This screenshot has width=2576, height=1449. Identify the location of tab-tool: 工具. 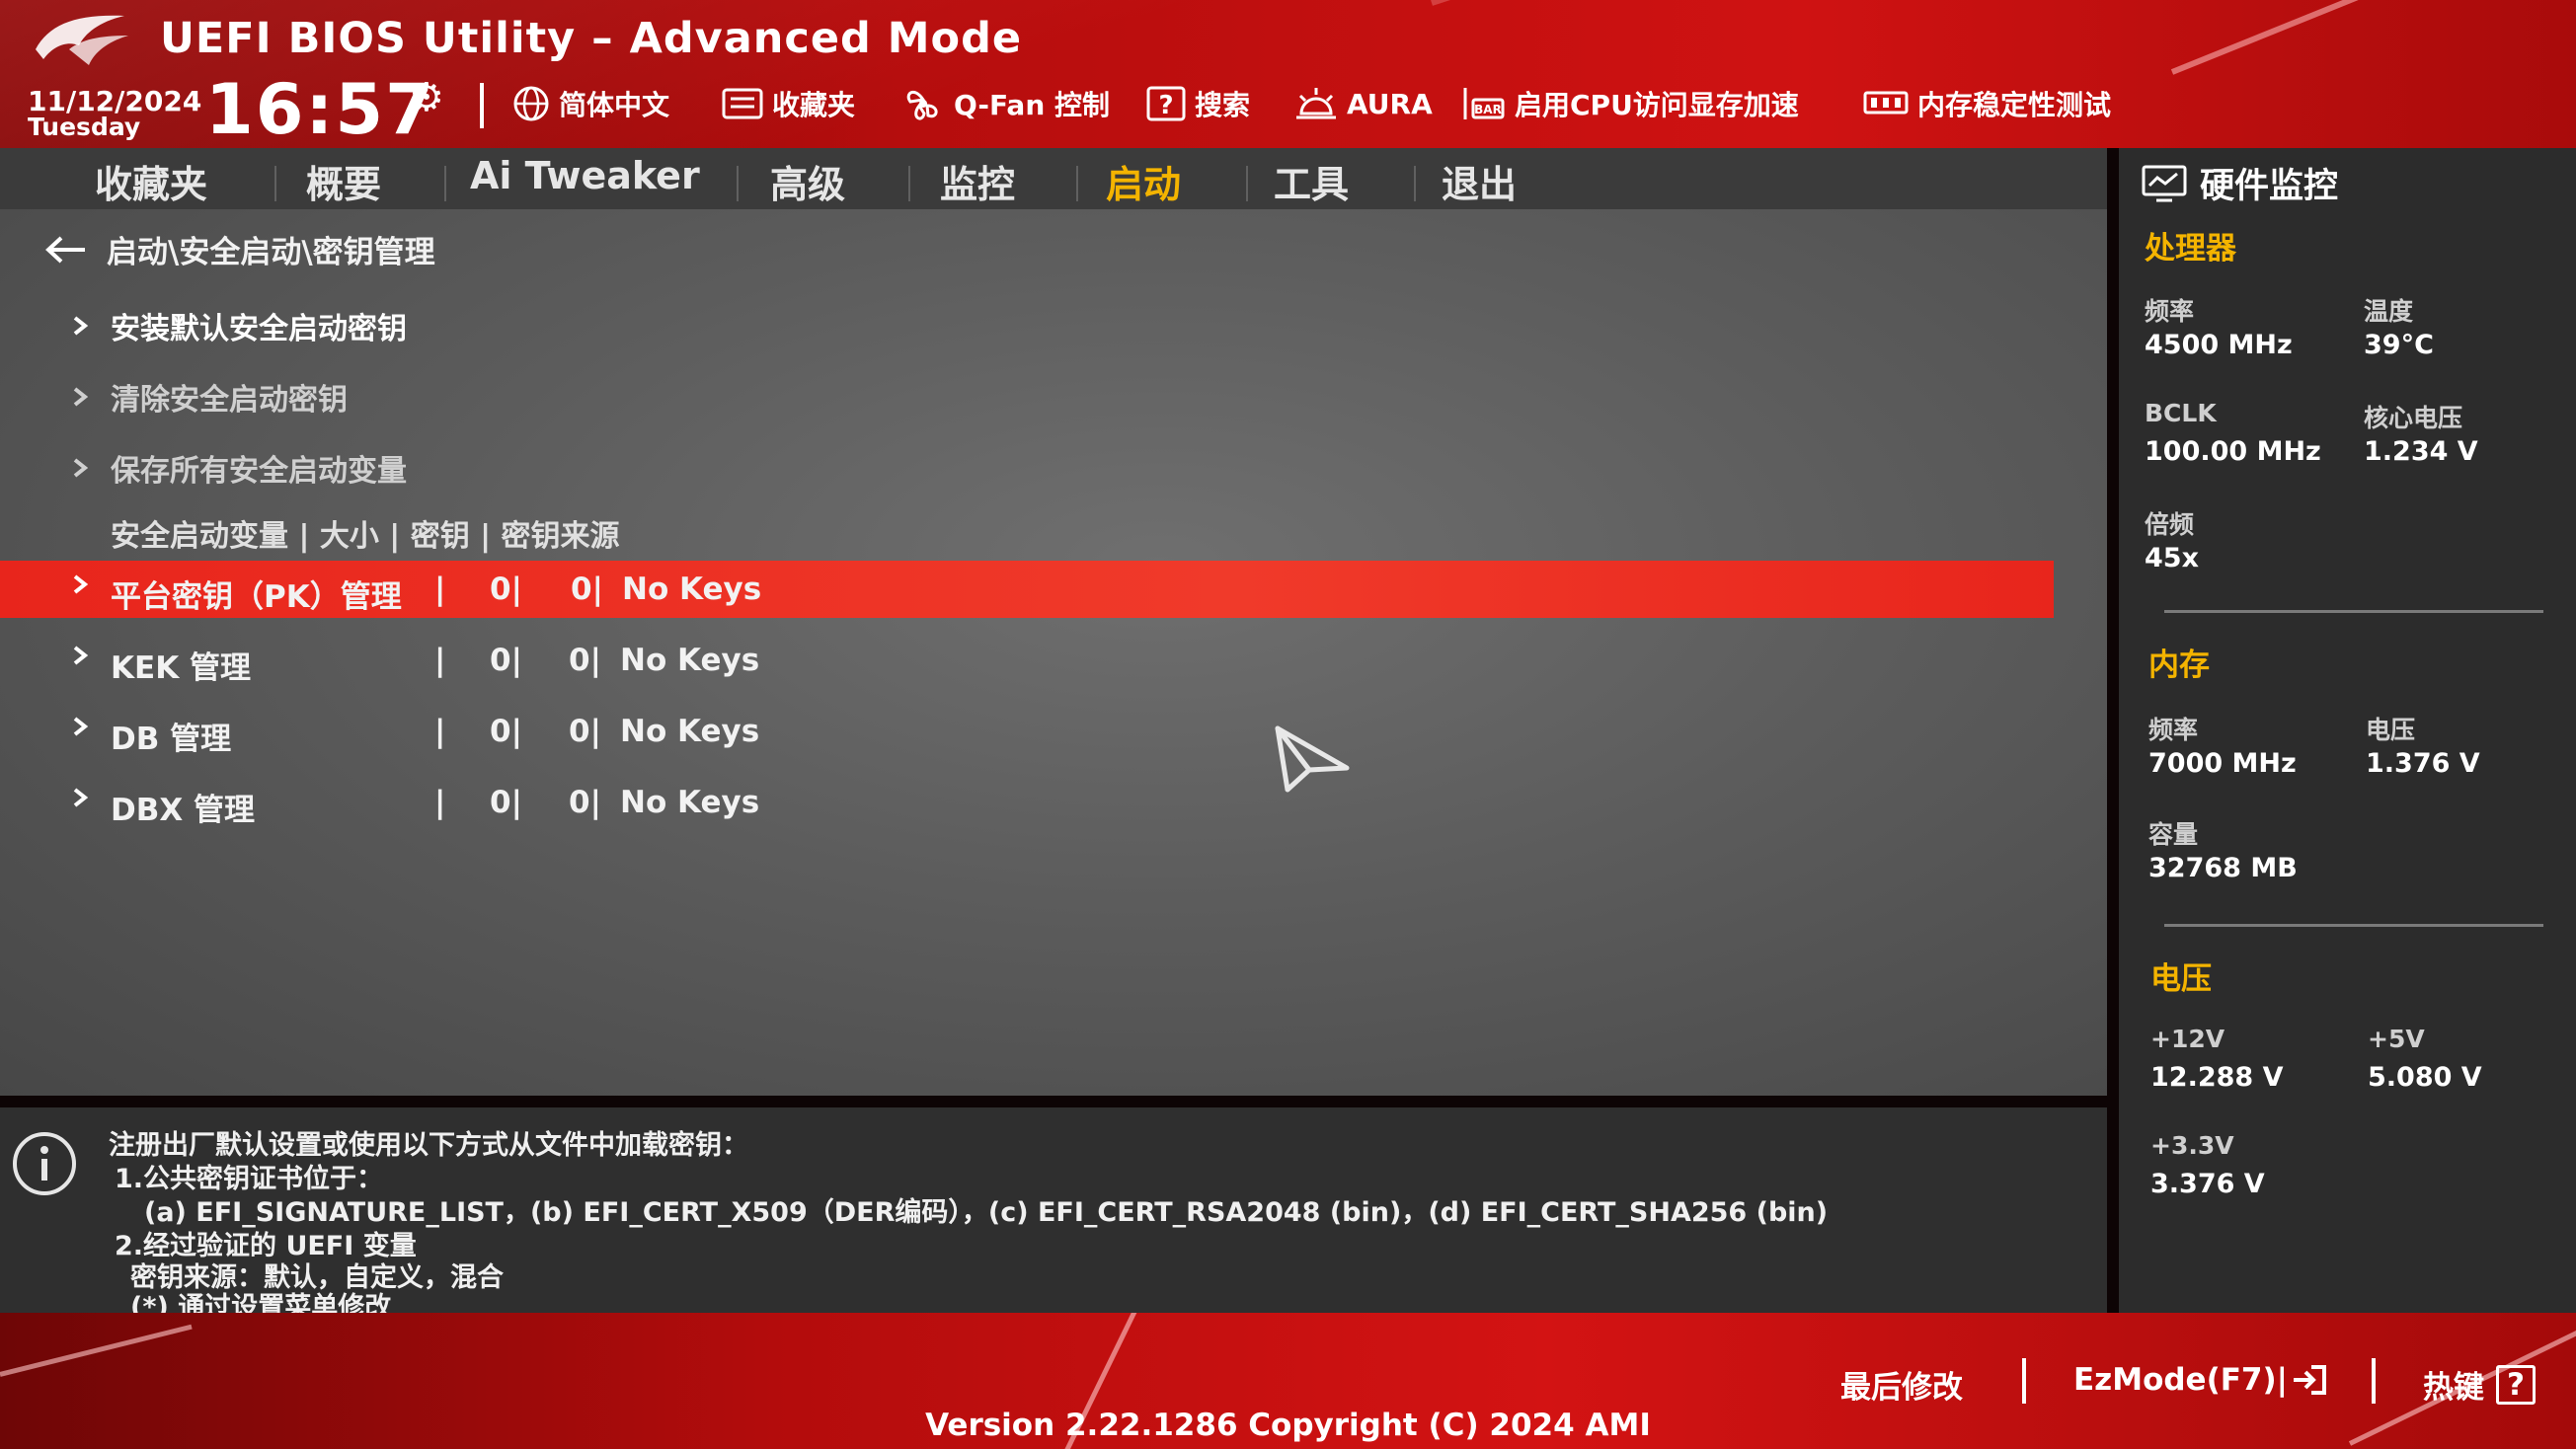
(1311, 181).